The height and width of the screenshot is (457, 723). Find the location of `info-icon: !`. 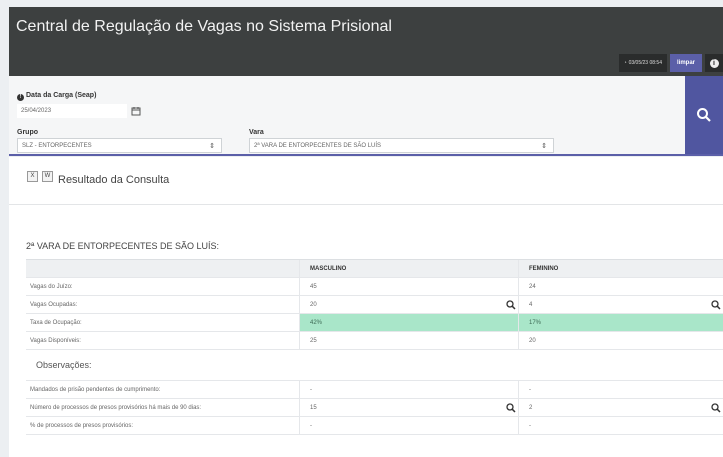

info-icon: ! is located at coordinates (20, 97).